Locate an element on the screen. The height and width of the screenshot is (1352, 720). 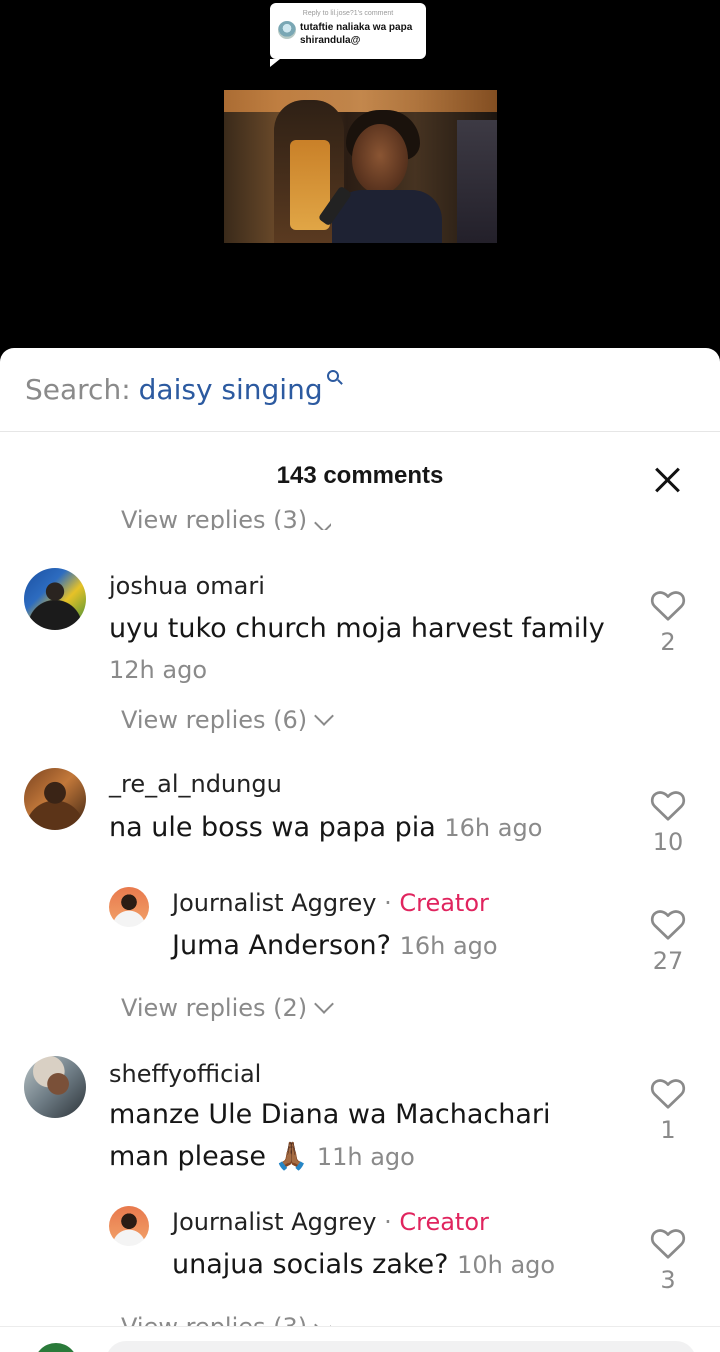
reply-sticker-text: tutaftie naliaka wa papa shirandula@ is located at coordinates (356, 34).